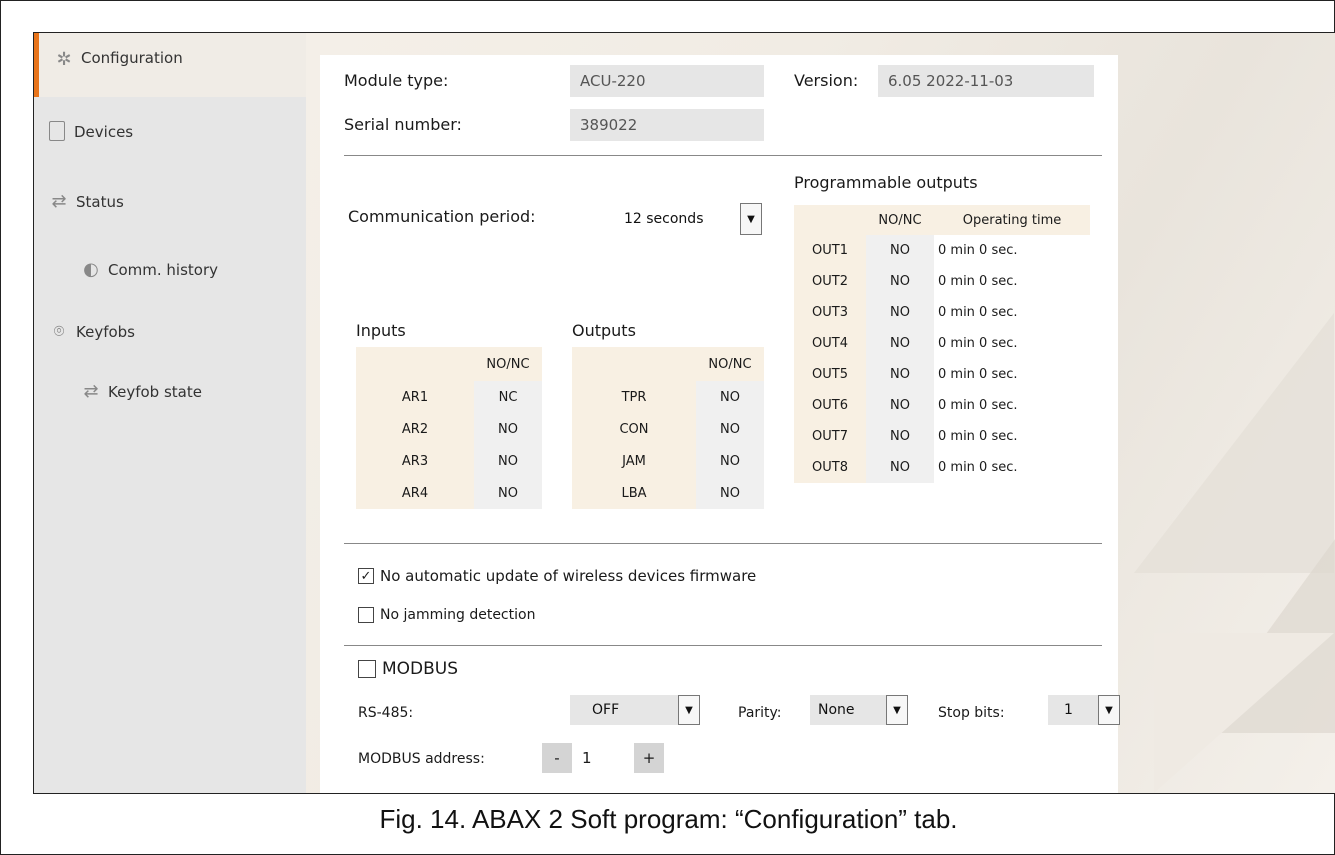 Image resolution: width=1335 pixels, height=855 pixels. Describe the element at coordinates (634, 397) in the screenshot. I see `output-name: TPR` at that location.